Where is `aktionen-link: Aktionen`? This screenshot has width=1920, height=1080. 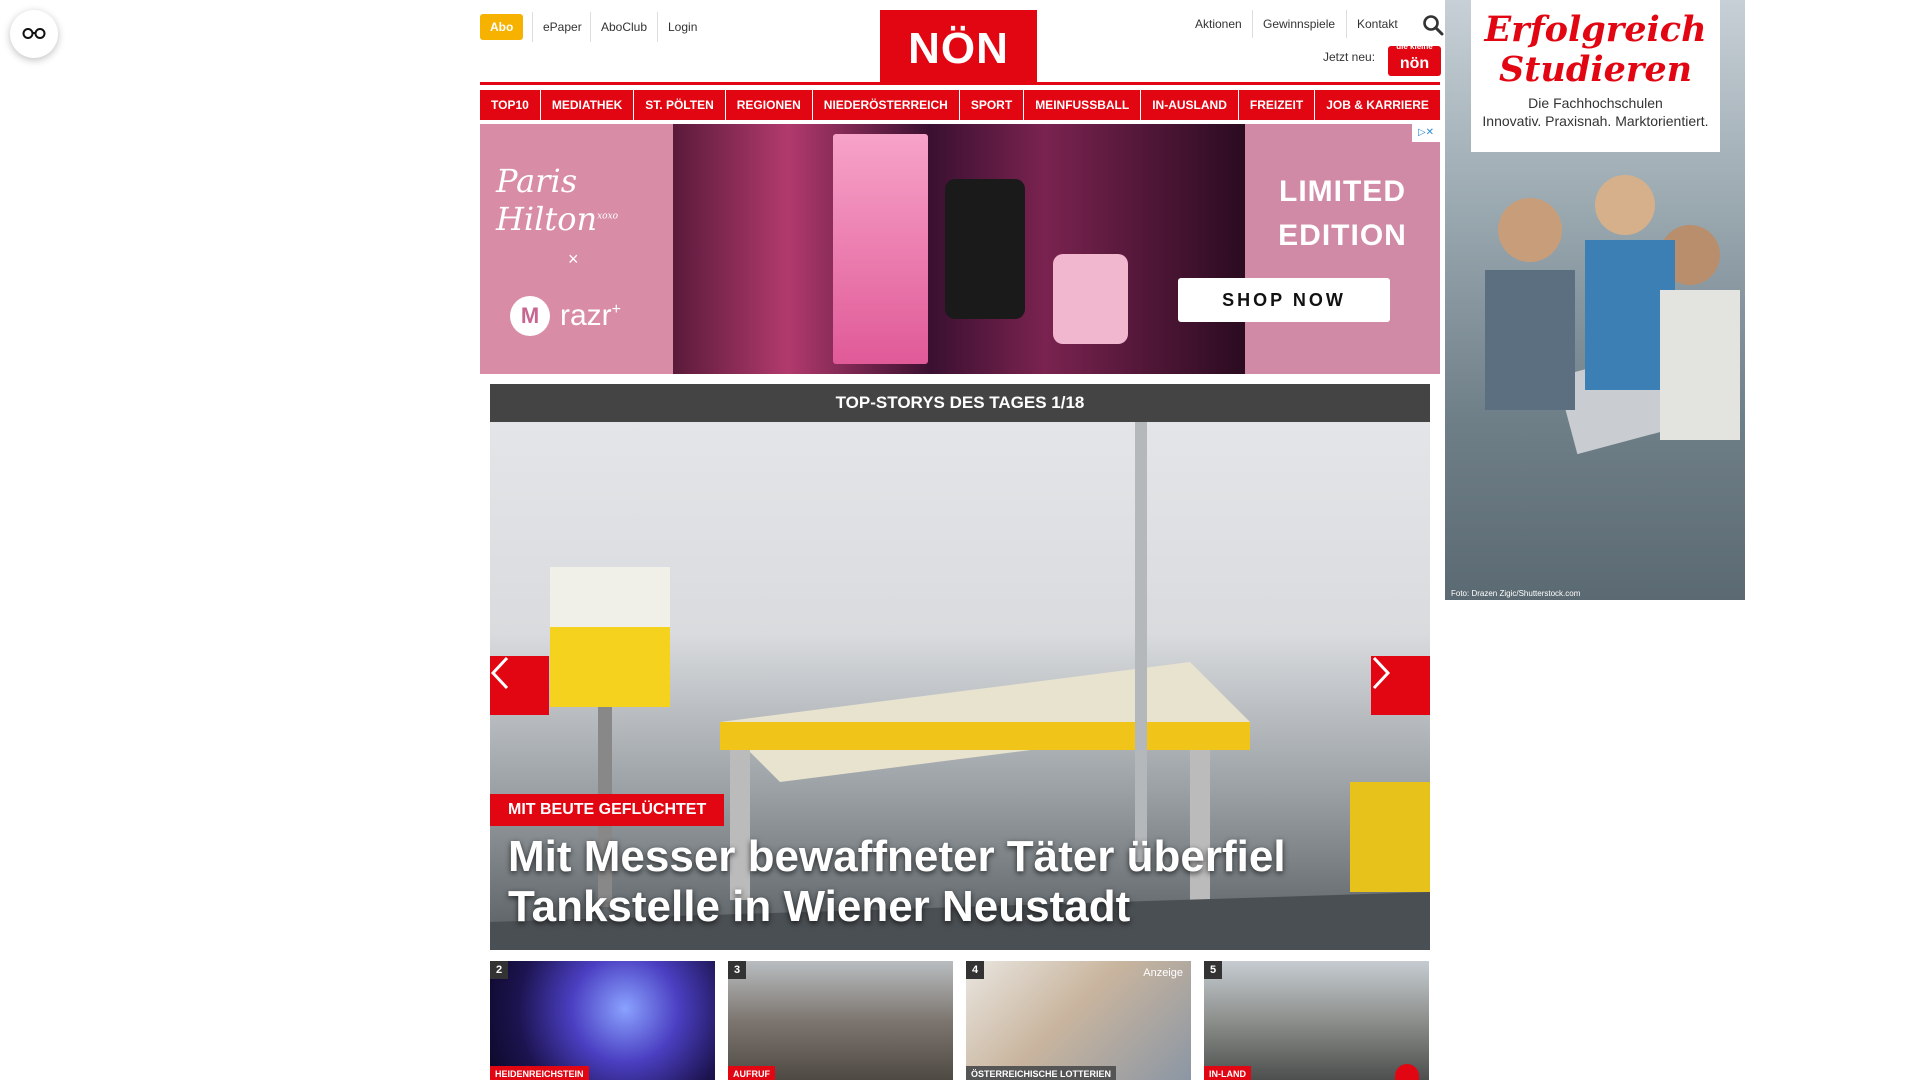
aktionen-link: Aktionen is located at coordinates (1218, 24).